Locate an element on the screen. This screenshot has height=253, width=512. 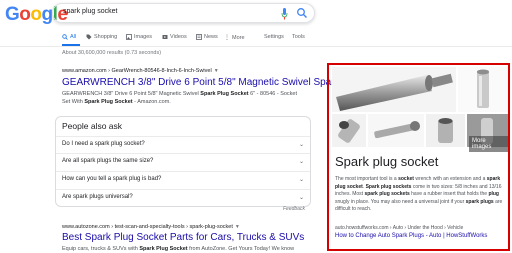
tab-label: Settings is located at coordinates (274, 37).